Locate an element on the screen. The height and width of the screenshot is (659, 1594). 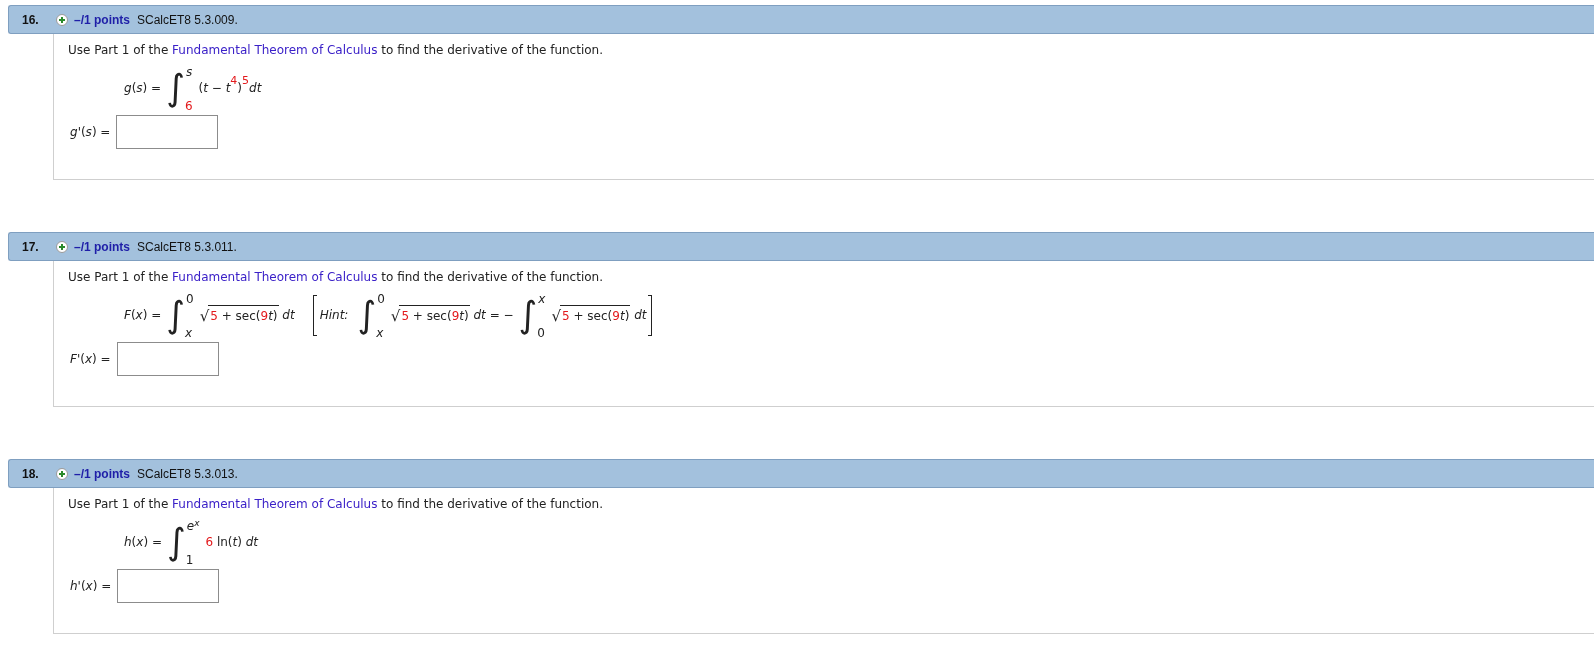
question-number: 17. is located at coordinates (31, 246).